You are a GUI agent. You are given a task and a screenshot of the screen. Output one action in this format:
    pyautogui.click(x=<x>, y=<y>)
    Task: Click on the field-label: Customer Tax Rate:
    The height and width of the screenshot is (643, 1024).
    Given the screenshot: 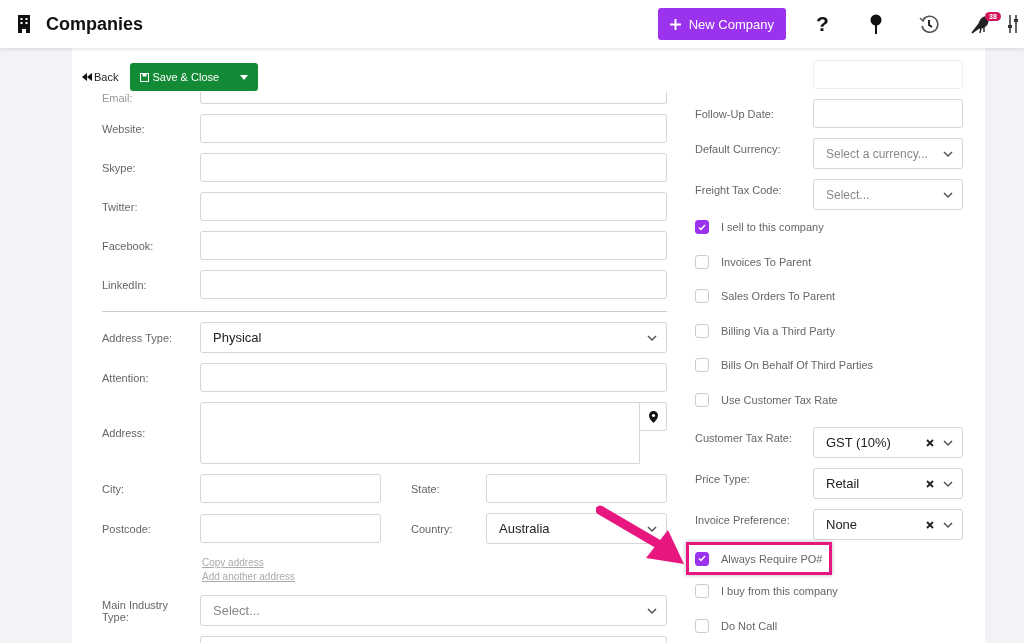 What is the action you would take?
    pyautogui.click(x=744, y=437)
    